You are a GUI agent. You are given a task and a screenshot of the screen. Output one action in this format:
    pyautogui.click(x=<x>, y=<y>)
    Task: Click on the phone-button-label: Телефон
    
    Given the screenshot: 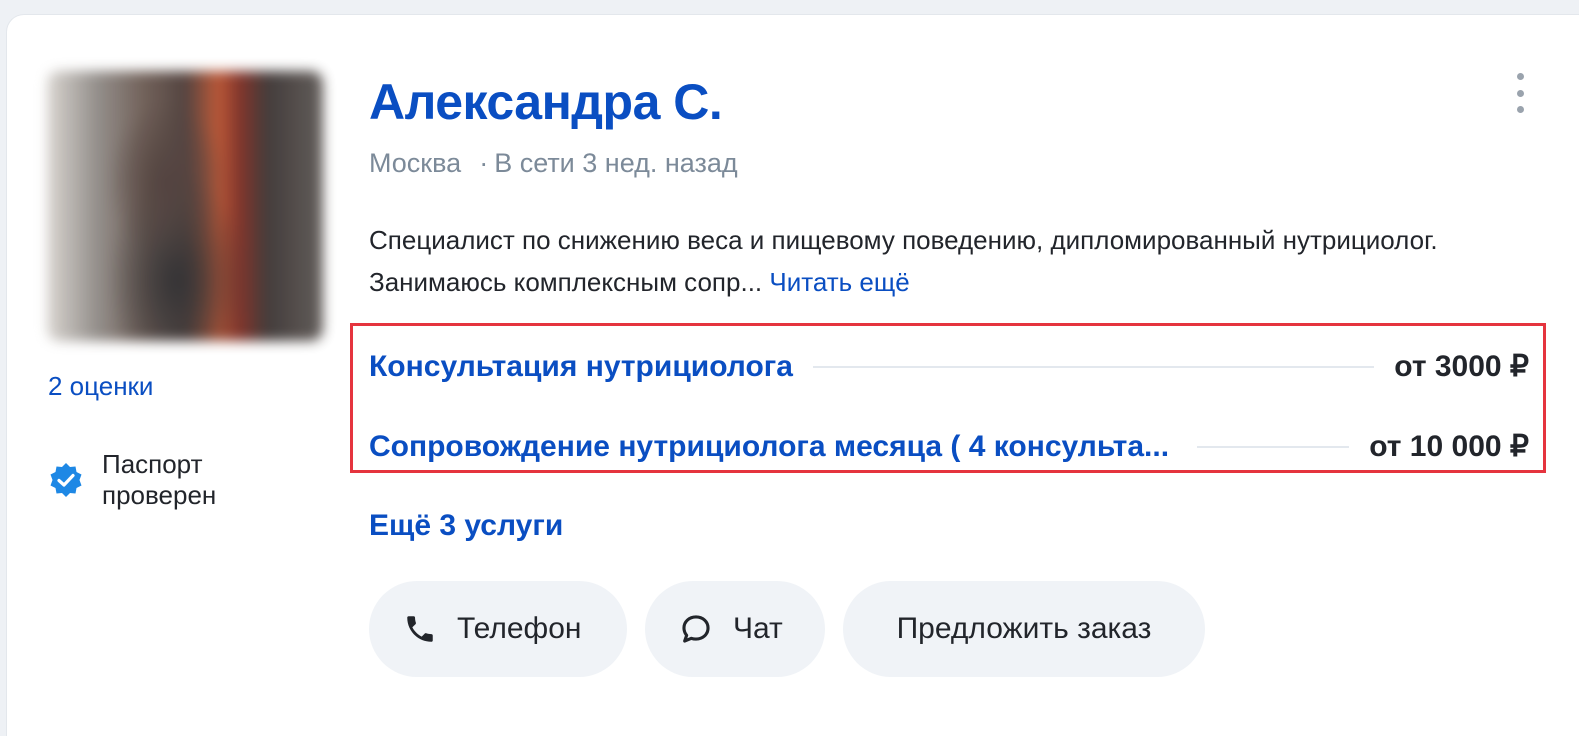 What is the action you would take?
    pyautogui.click(x=519, y=628)
    